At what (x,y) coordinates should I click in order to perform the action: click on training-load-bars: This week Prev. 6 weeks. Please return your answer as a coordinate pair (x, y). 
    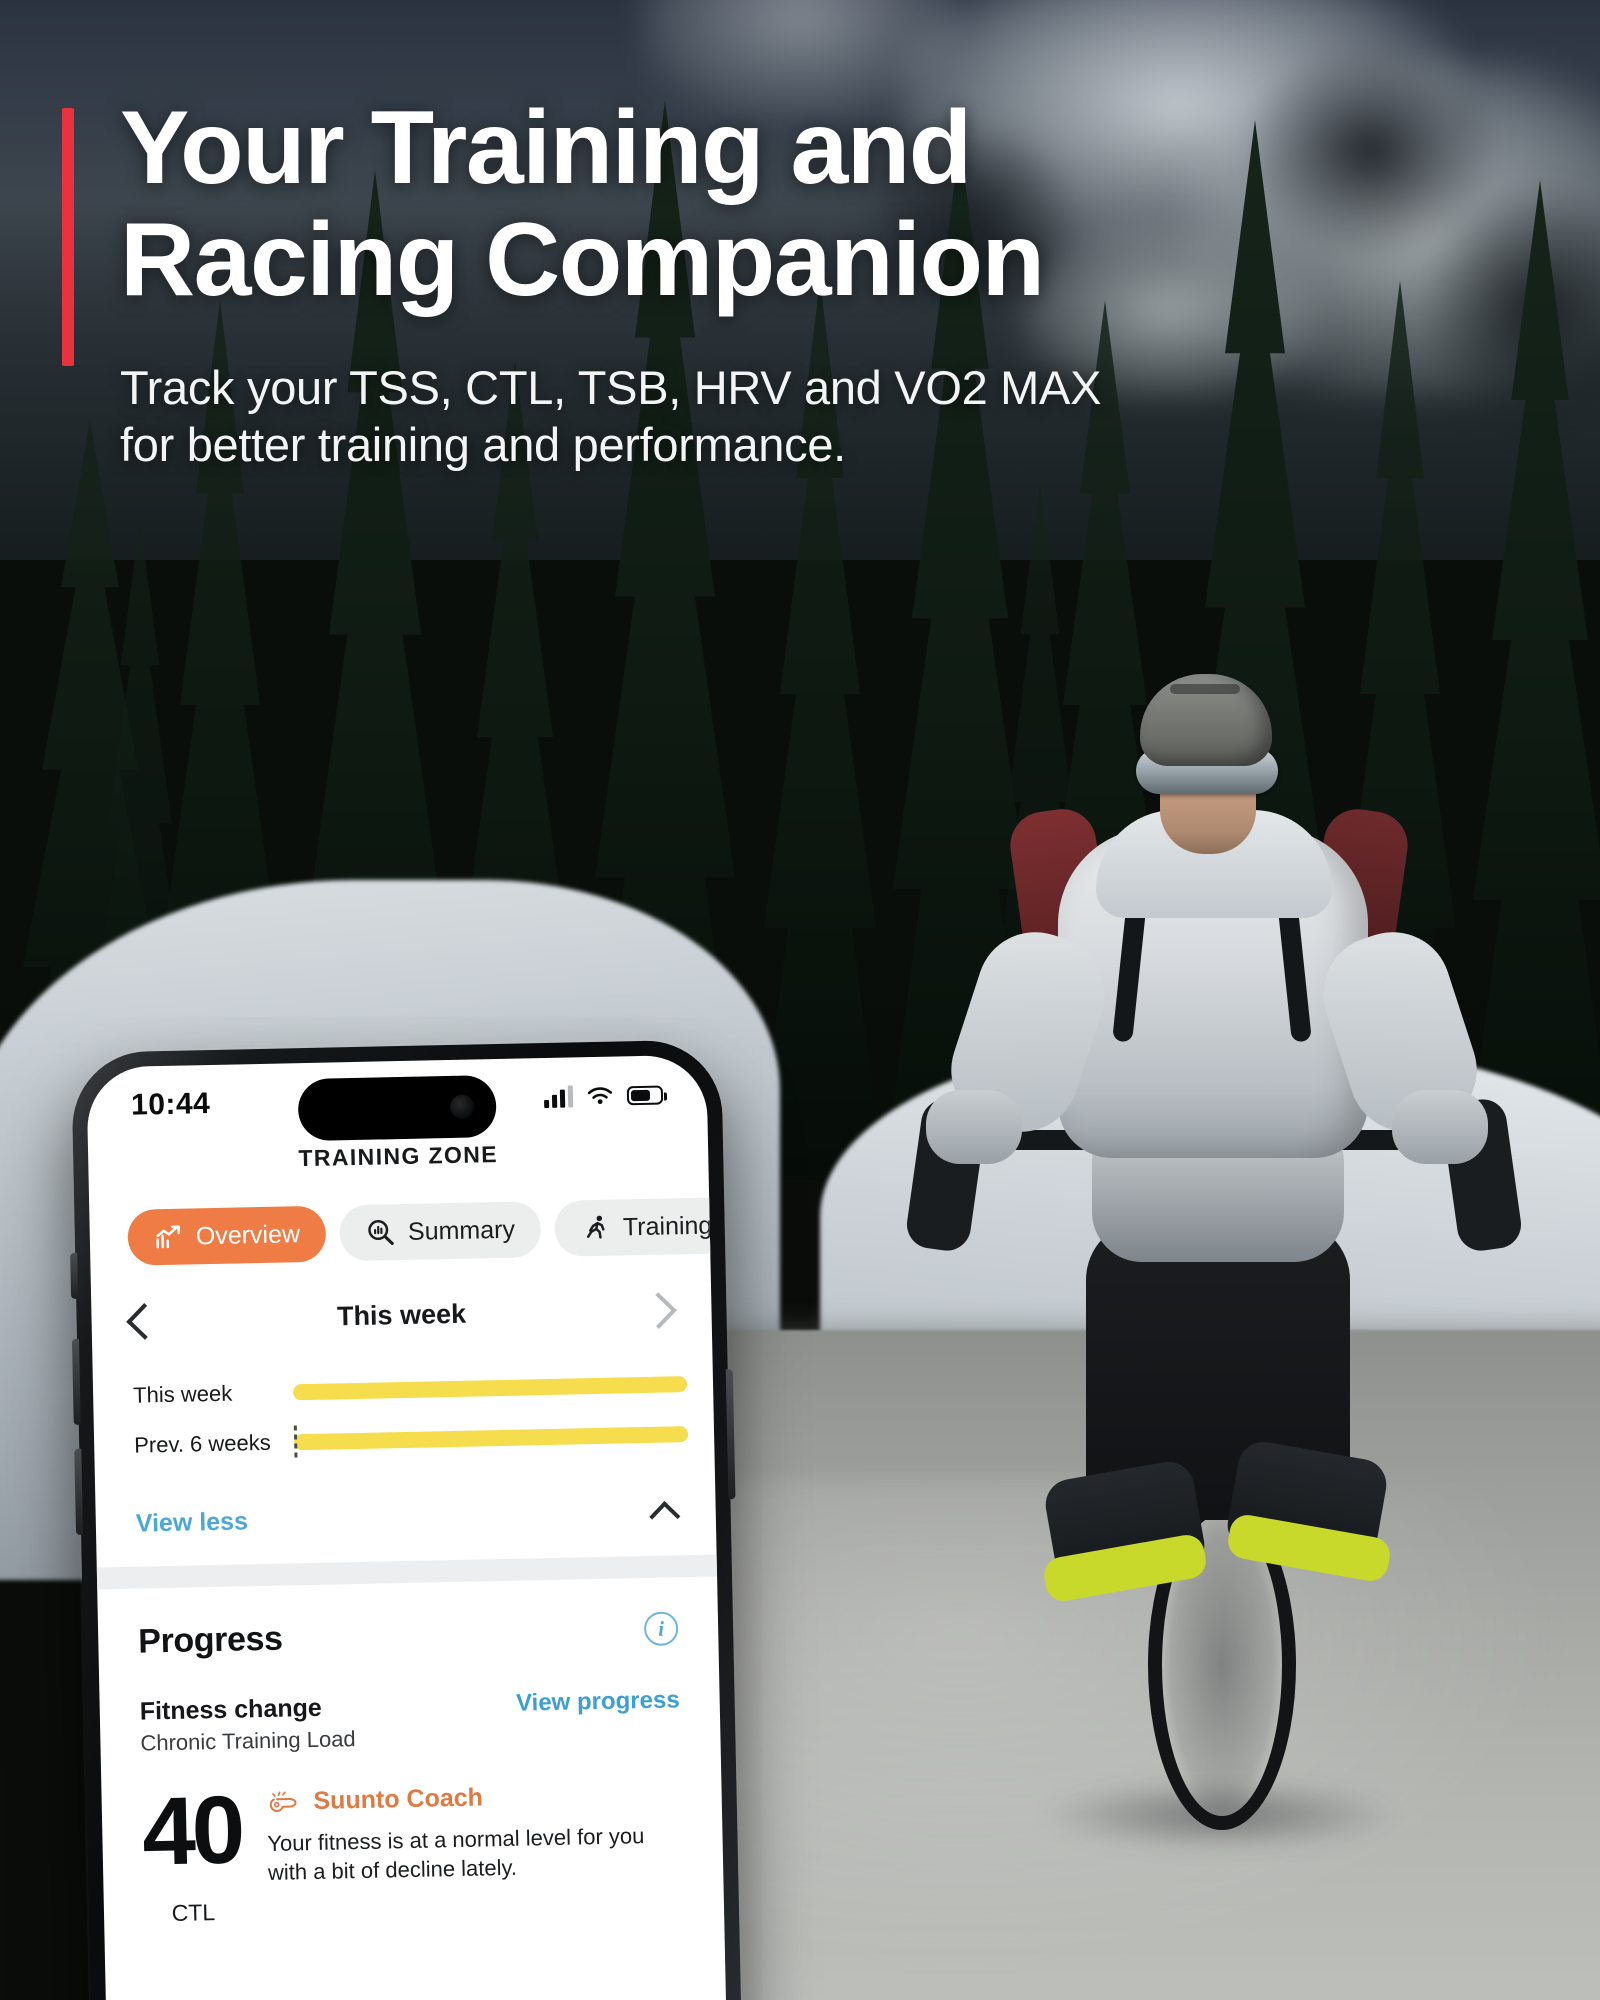
    Looking at the image, I should click on (403, 1392).